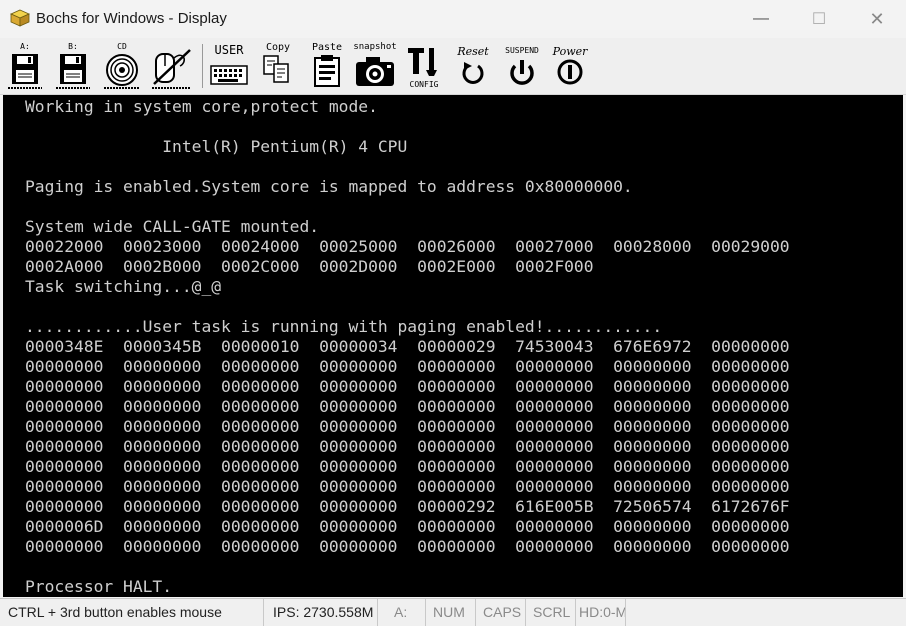 The image size is (906, 626). Describe the element at coordinates (601, 612) in the screenshot. I see `status-hard-disk: HD:0-M` at that location.